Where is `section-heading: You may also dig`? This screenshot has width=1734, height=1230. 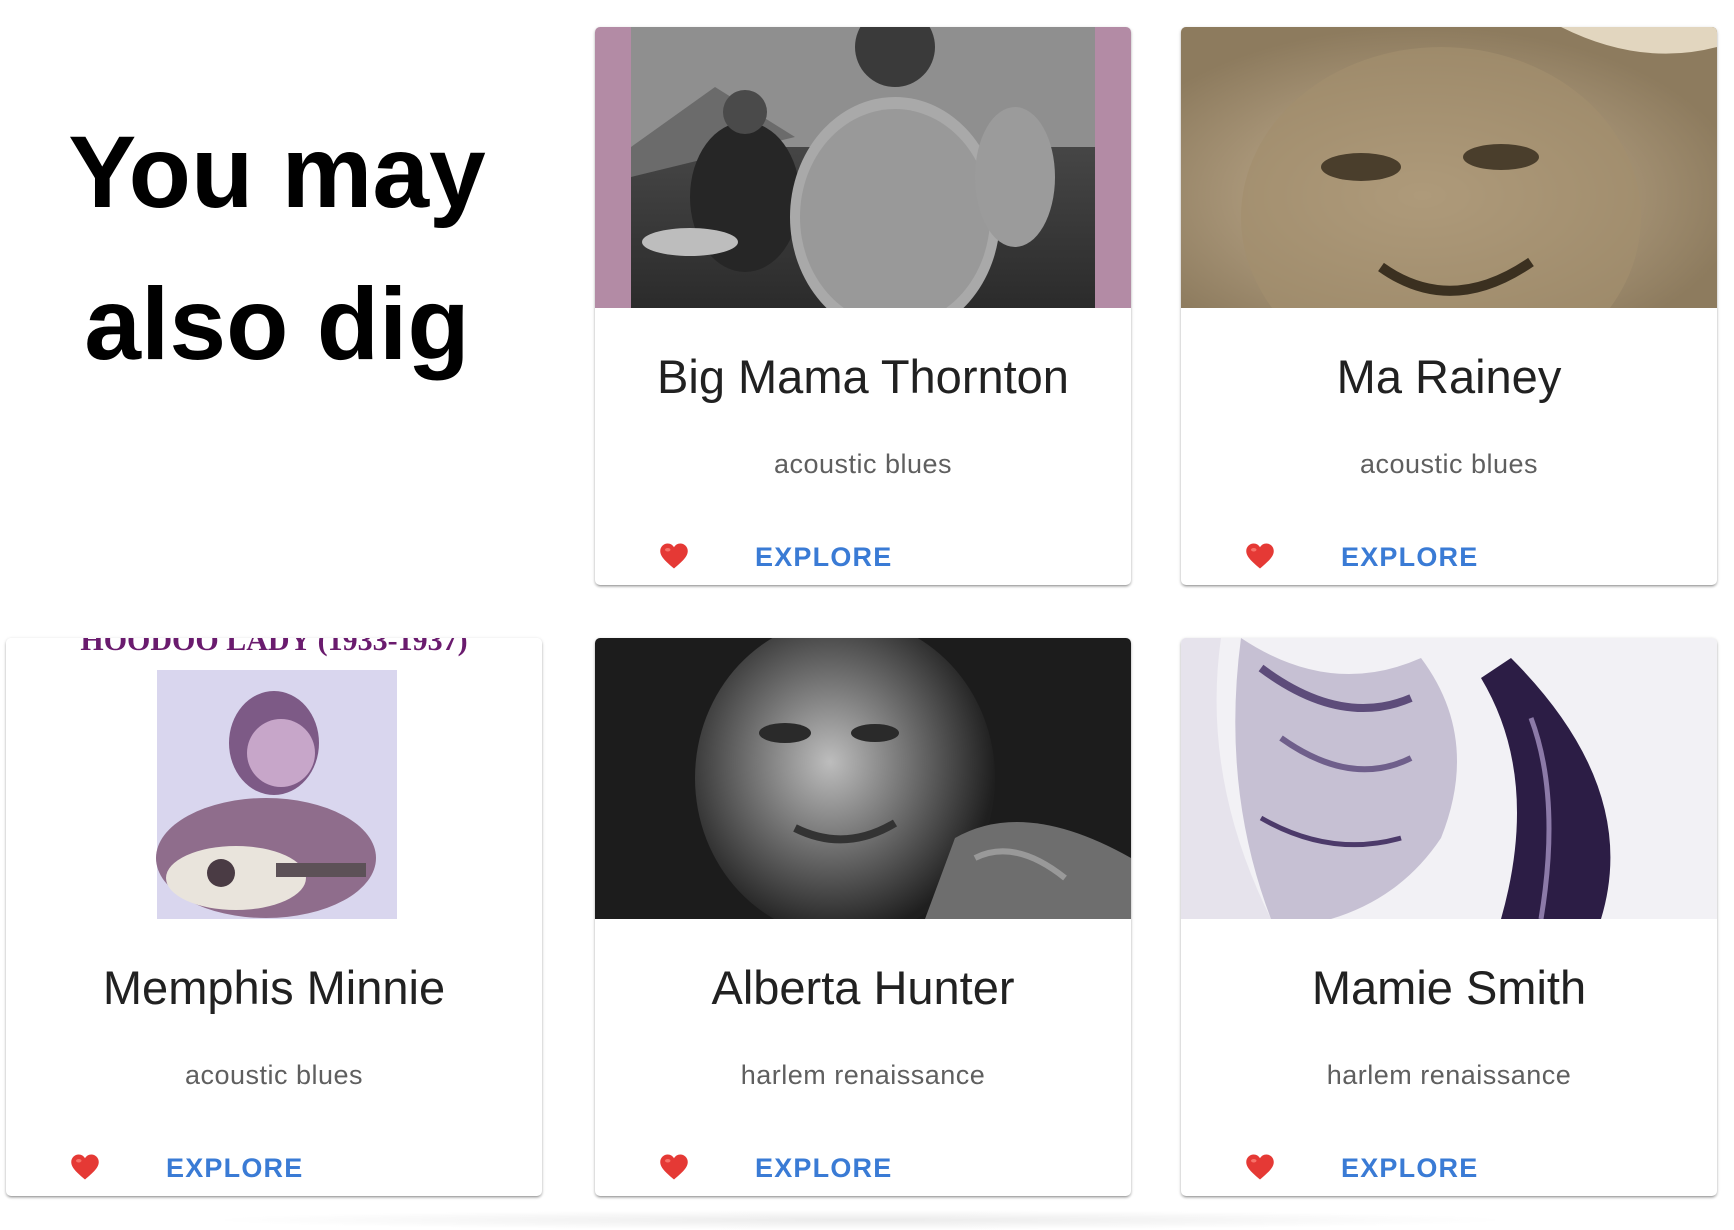
section-heading: You may also dig is located at coordinates (277, 248).